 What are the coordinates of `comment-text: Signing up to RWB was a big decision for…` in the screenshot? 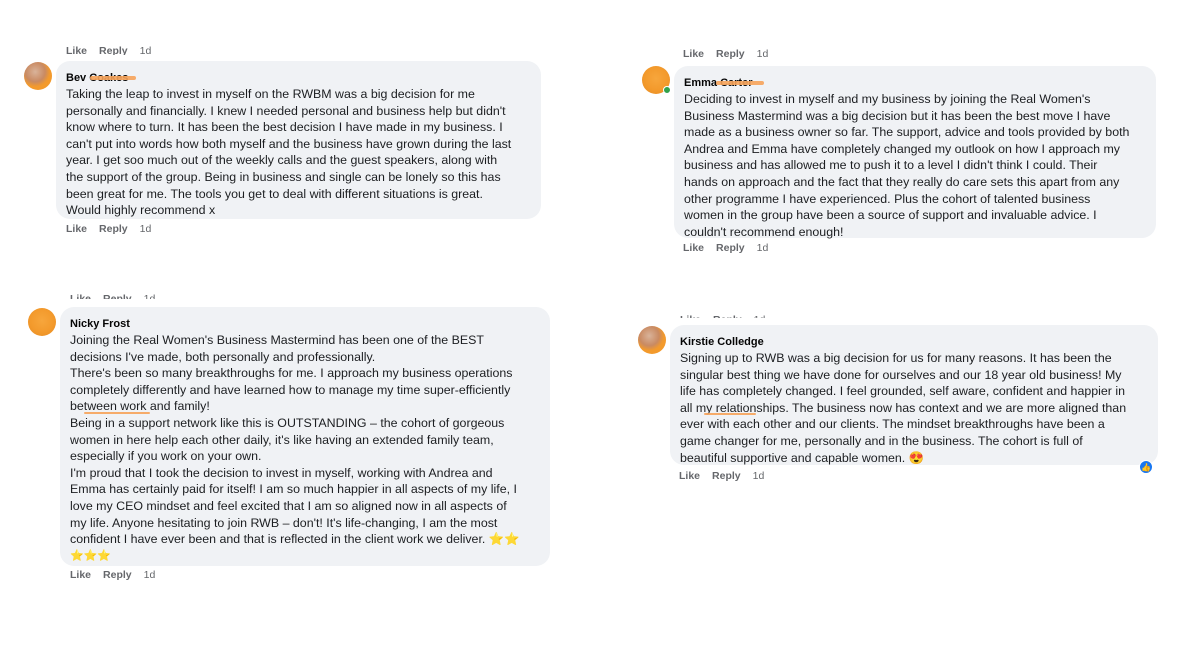 It's located at (903, 408).